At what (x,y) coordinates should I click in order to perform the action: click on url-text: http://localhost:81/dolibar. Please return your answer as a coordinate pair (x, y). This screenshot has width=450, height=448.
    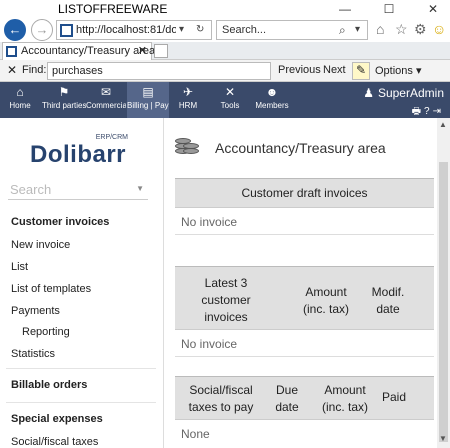
    Looking at the image, I should click on (126, 30).